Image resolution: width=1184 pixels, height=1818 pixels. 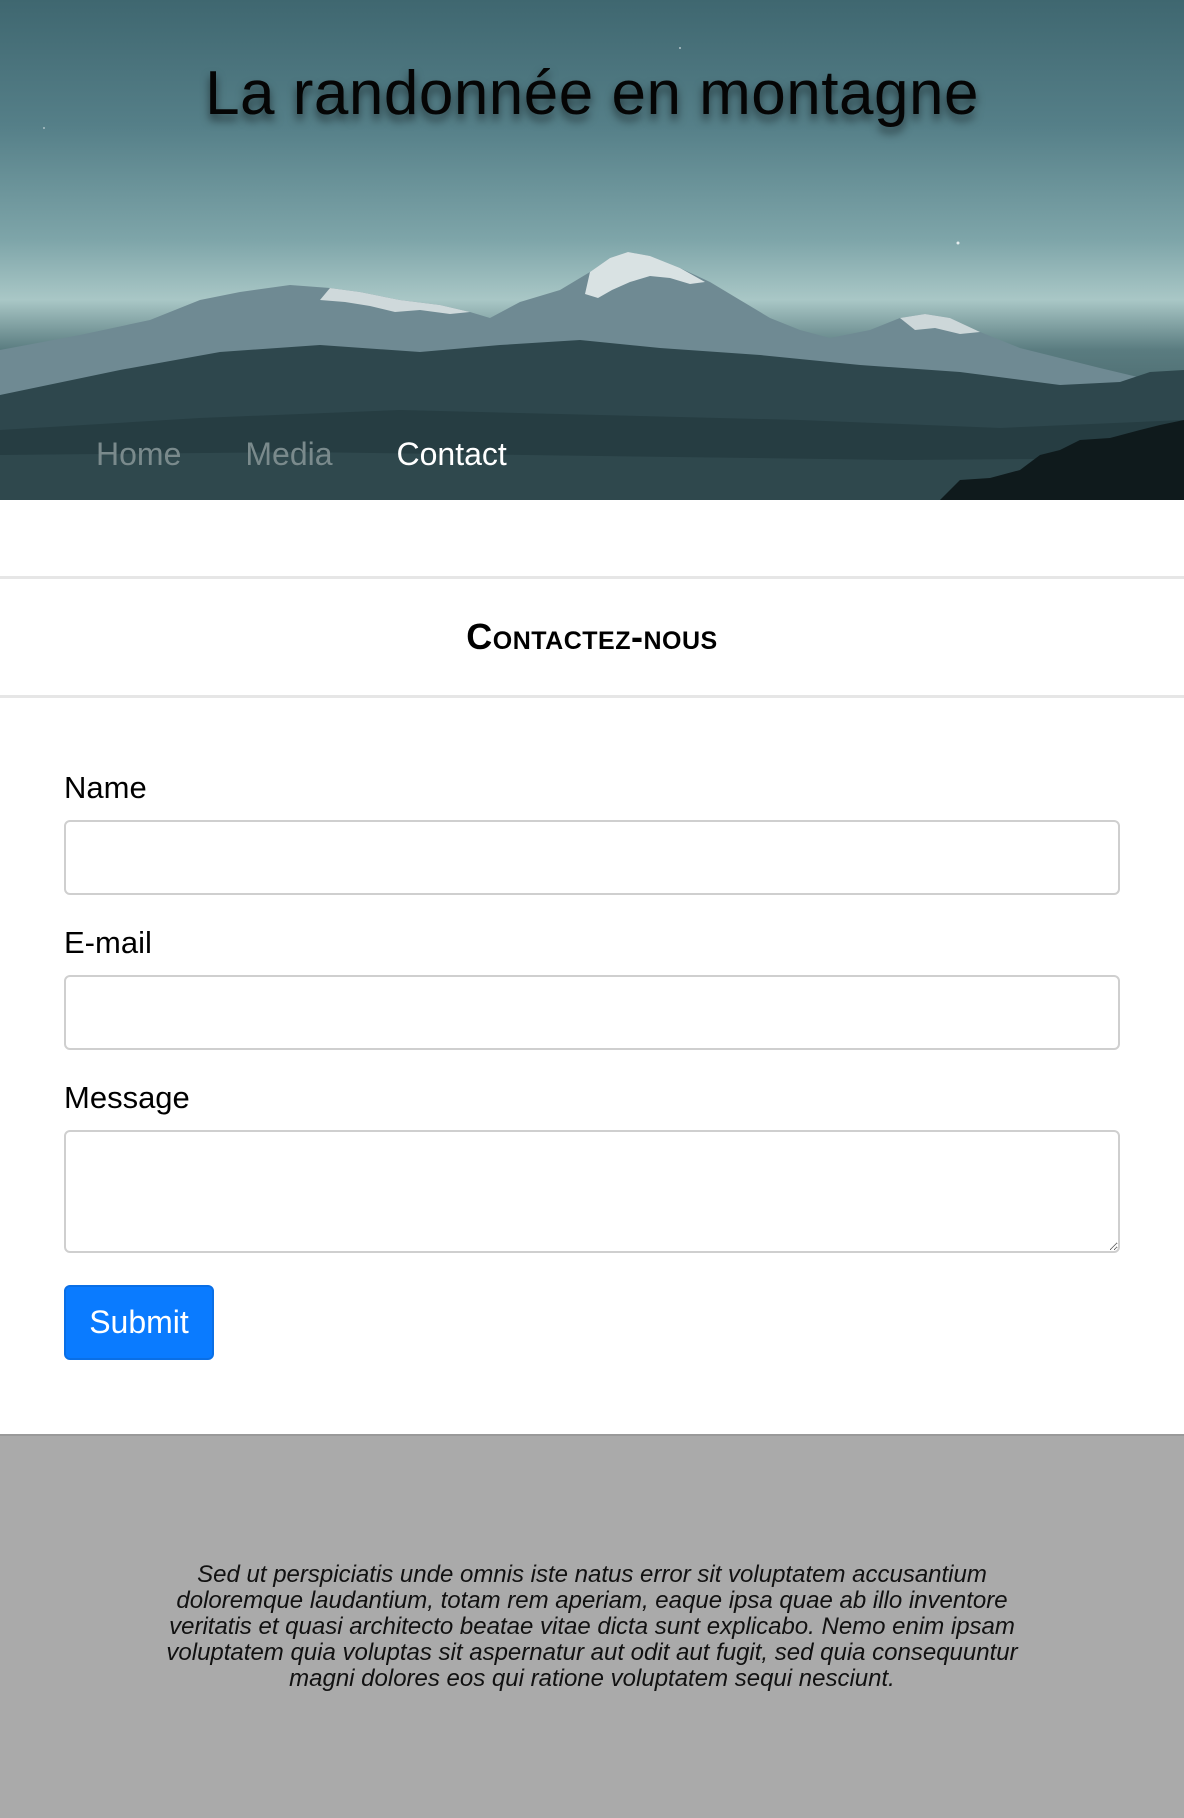 What do you see at coordinates (592, 93) in the screenshot?
I see `site-title: La randonnée en montagne` at bounding box center [592, 93].